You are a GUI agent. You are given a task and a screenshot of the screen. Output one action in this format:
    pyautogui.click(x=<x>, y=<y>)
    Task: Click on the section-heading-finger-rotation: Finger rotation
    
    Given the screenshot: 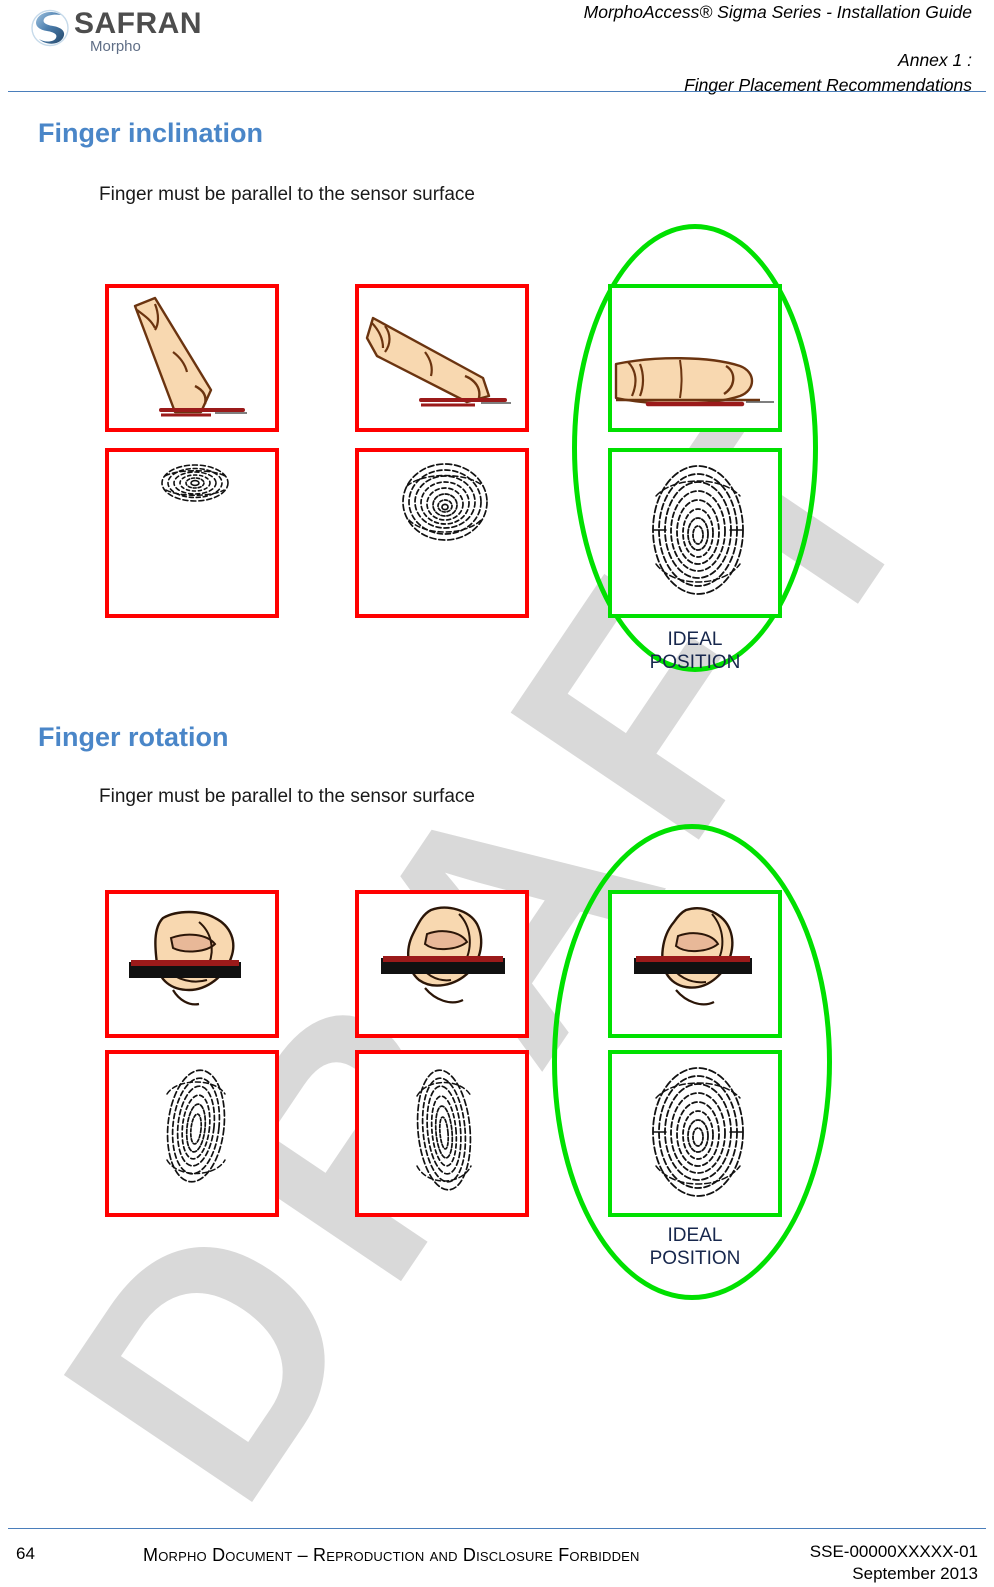 What is the action you would take?
    pyautogui.click(x=133, y=737)
    